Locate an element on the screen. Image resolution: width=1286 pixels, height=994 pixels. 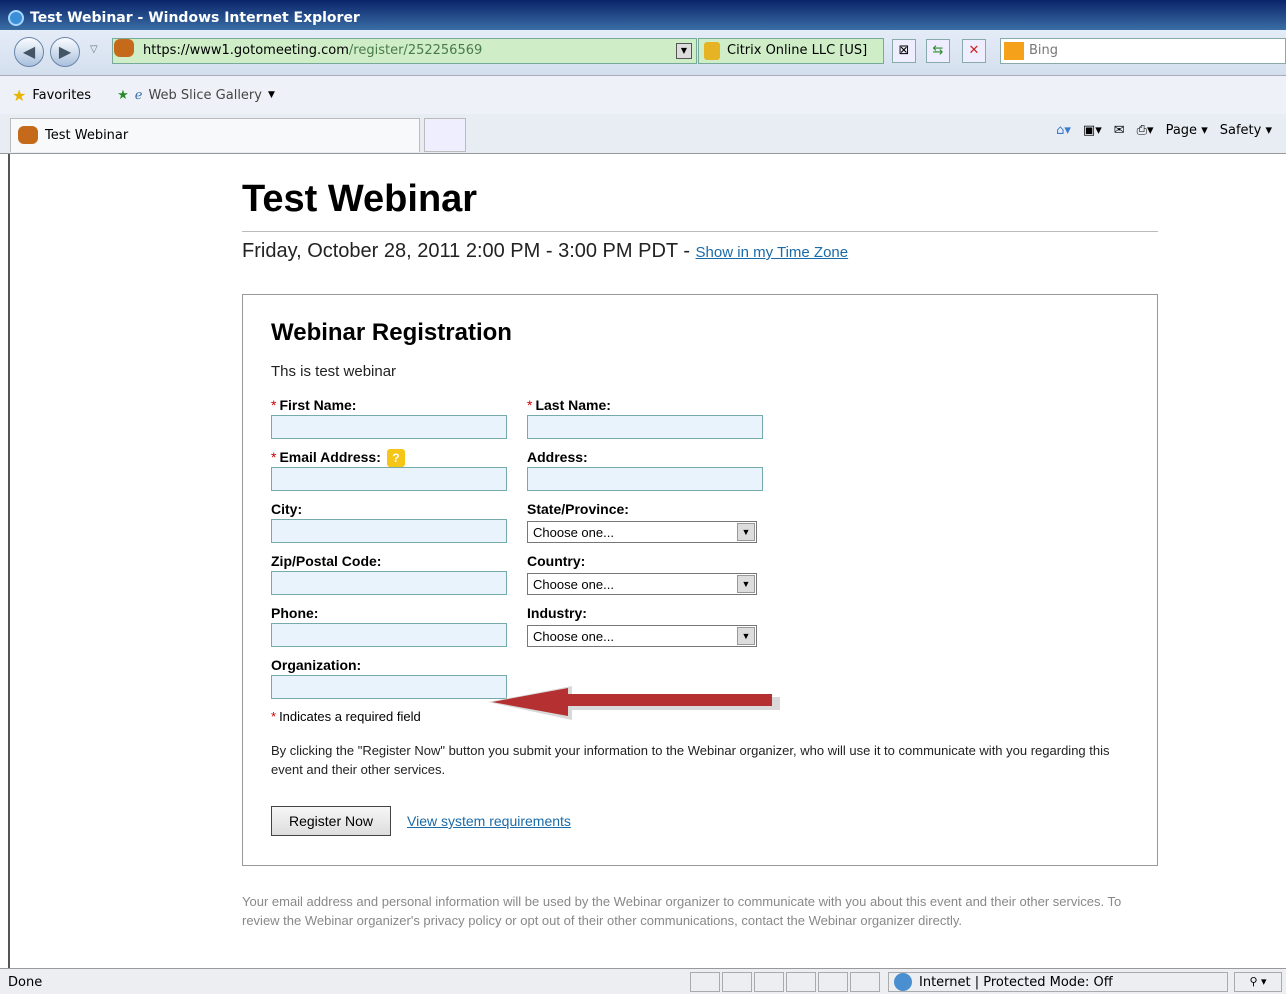
webinar-description: Ths is test webinar is located at coordinates (334, 371).